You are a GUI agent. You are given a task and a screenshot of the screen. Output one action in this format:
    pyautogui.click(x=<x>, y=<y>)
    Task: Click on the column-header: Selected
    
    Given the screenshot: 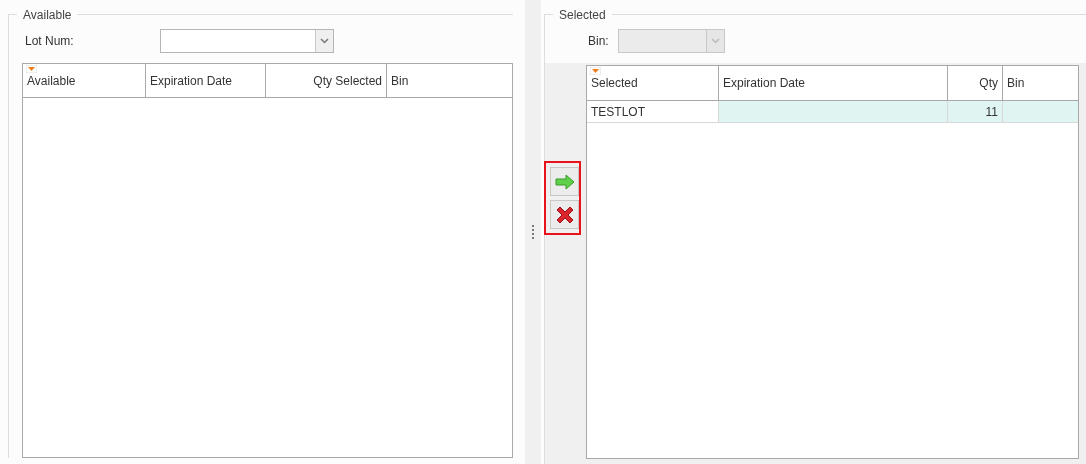 What is the action you would take?
    pyautogui.click(x=653, y=83)
    